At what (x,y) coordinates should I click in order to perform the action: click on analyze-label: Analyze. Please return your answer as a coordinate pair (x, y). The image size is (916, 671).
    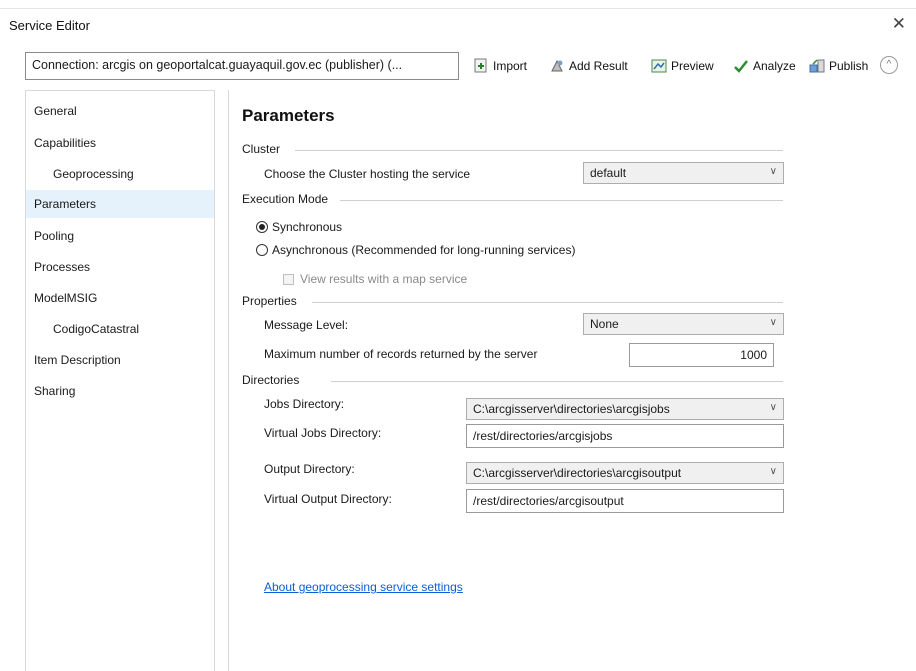
    Looking at the image, I should click on (774, 66).